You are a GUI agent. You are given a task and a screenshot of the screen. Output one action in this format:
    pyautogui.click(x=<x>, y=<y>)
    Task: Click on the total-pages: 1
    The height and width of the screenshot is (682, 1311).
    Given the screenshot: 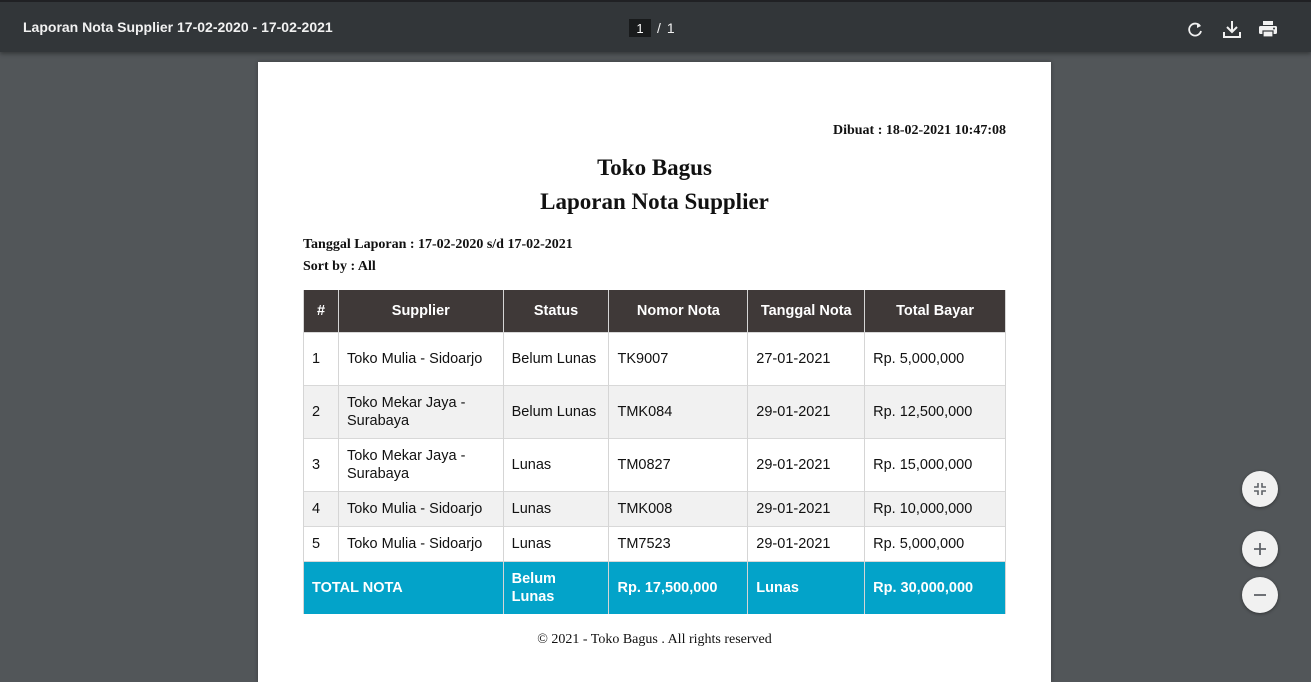 What is the action you would take?
    pyautogui.click(x=670, y=28)
    